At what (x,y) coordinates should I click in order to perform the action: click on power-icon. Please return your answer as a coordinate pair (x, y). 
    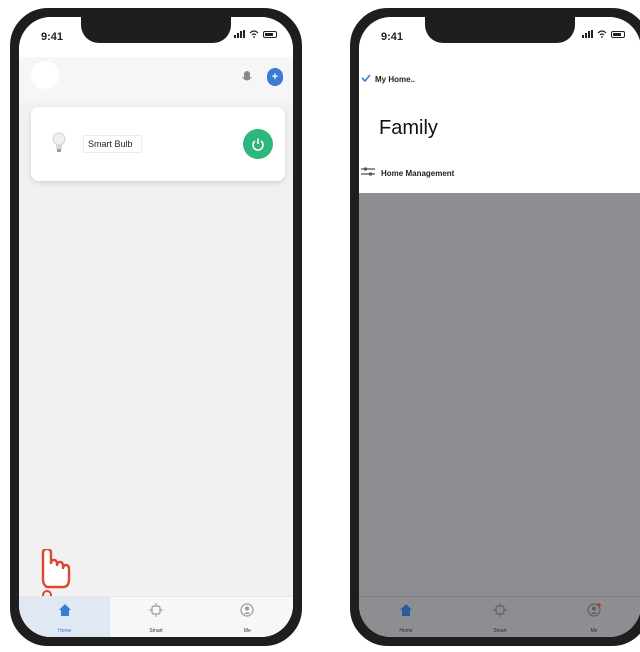
    Looking at the image, I should click on (258, 144).